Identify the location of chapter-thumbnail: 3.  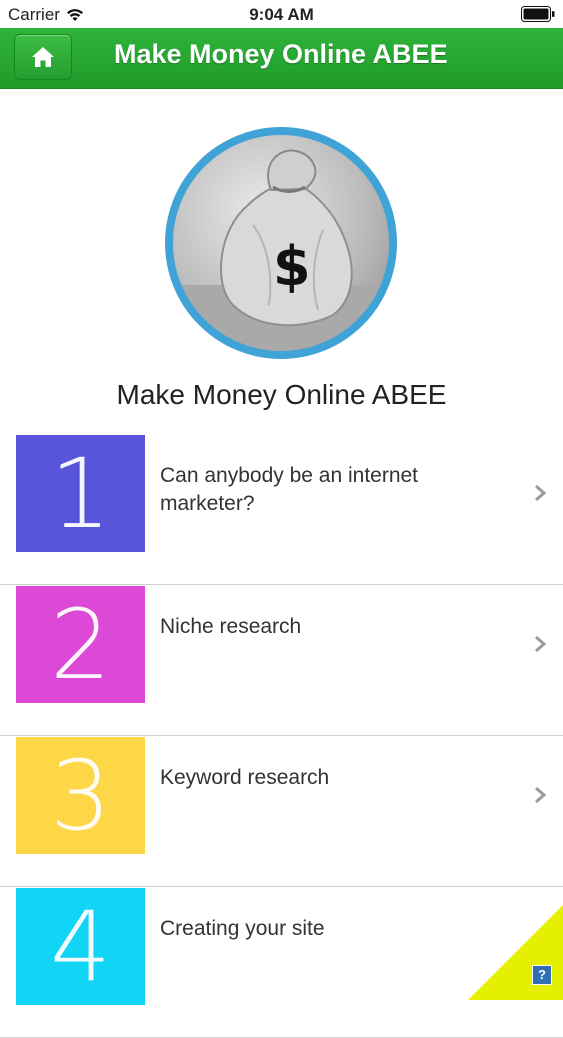
(80, 795).